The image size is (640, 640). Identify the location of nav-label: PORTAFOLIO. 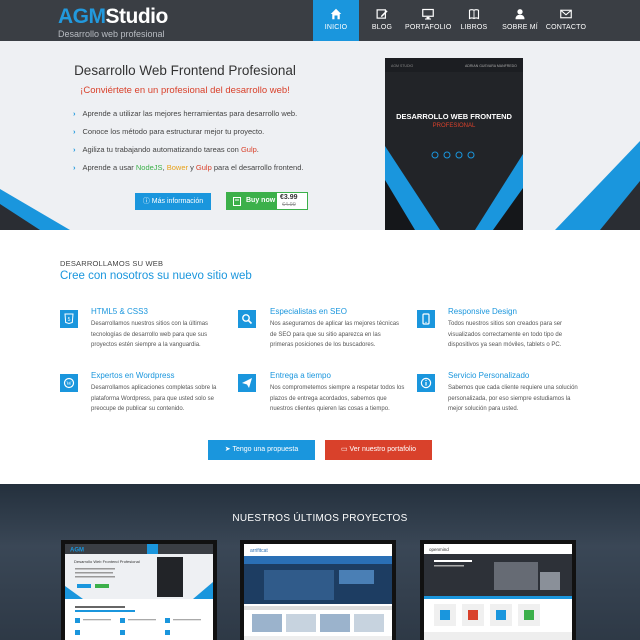
(428, 27).